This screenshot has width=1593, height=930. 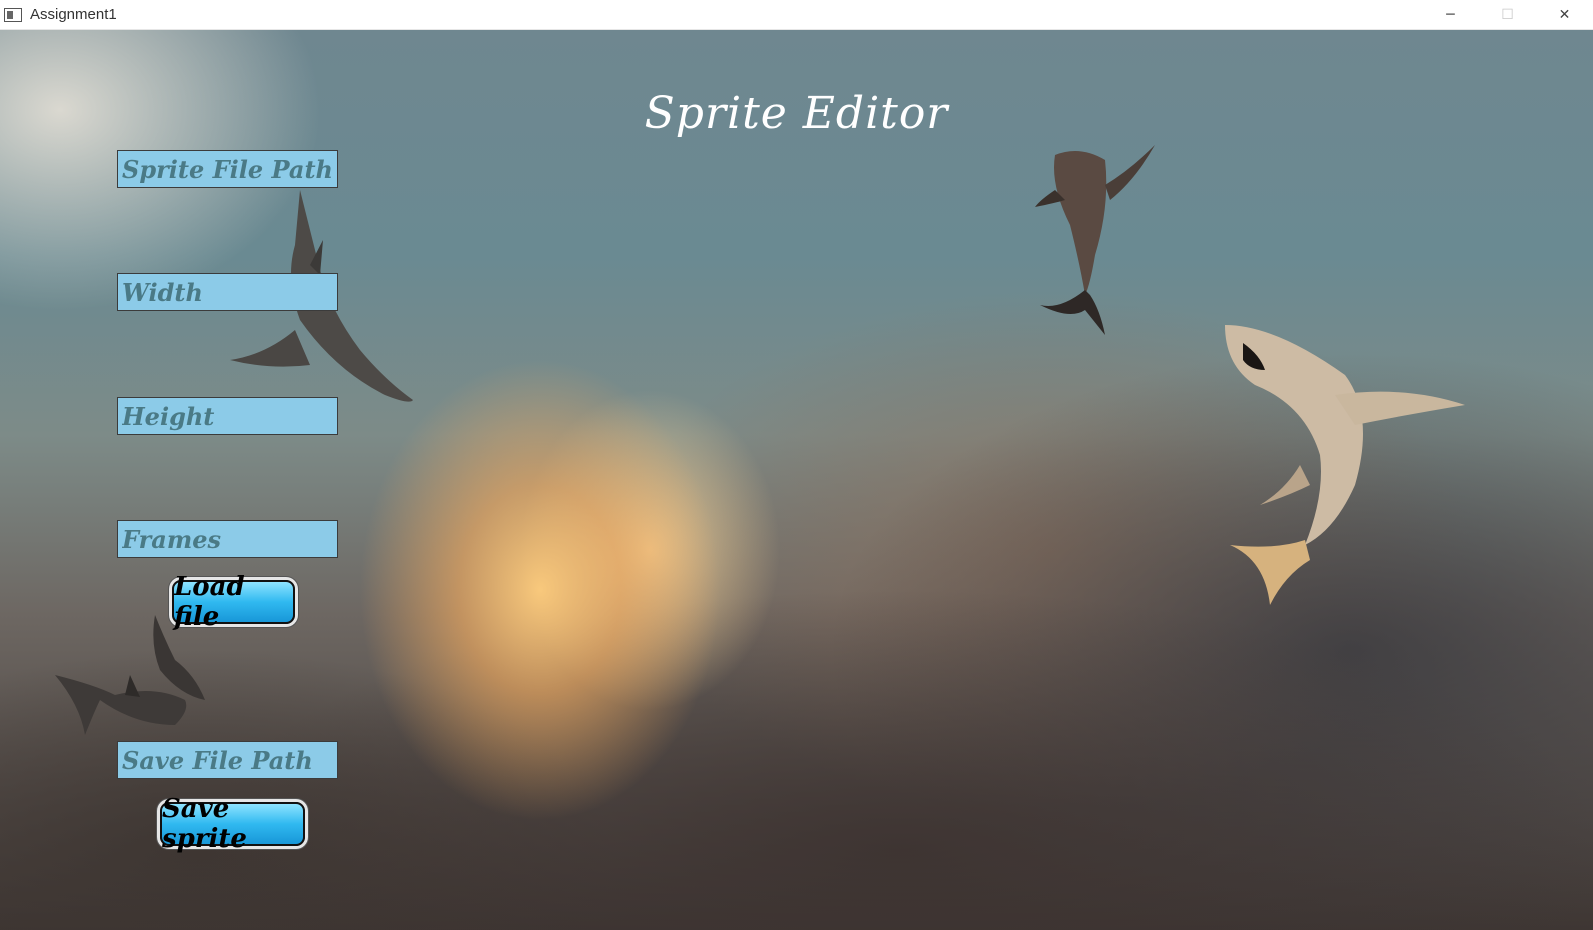 What do you see at coordinates (1345, 465) in the screenshot?
I see `shark-image-right` at bounding box center [1345, 465].